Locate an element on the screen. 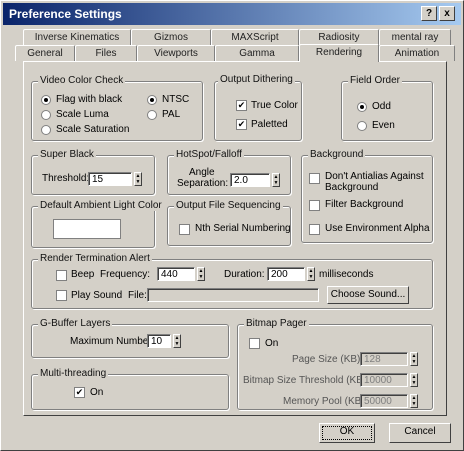 The height and width of the screenshot is (451, 464). gbuffer-title: G-Buffer Layers is located at coordinates (75, 323).